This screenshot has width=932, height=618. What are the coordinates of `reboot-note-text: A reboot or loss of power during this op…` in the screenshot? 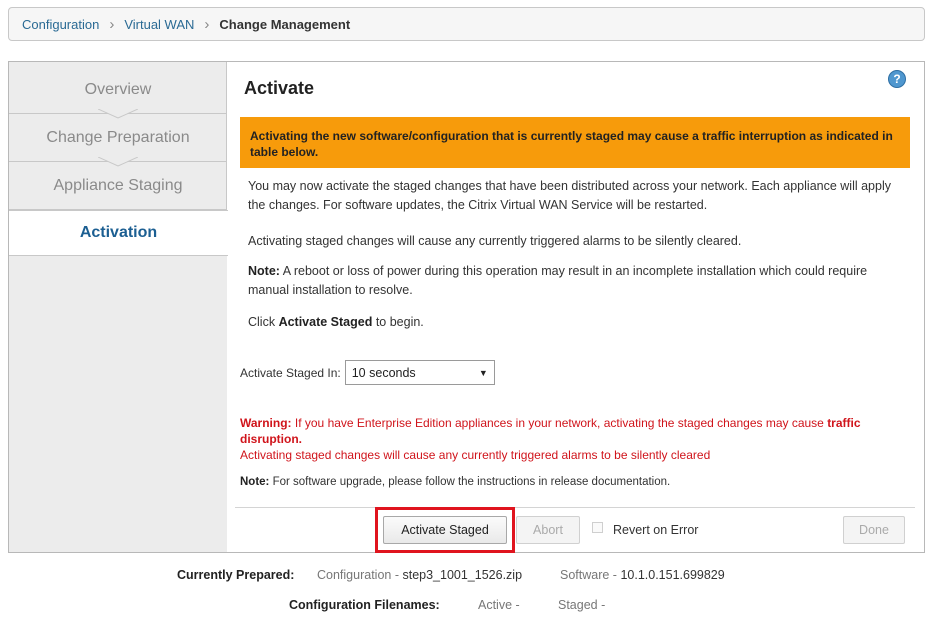 It's located at (558, 280).